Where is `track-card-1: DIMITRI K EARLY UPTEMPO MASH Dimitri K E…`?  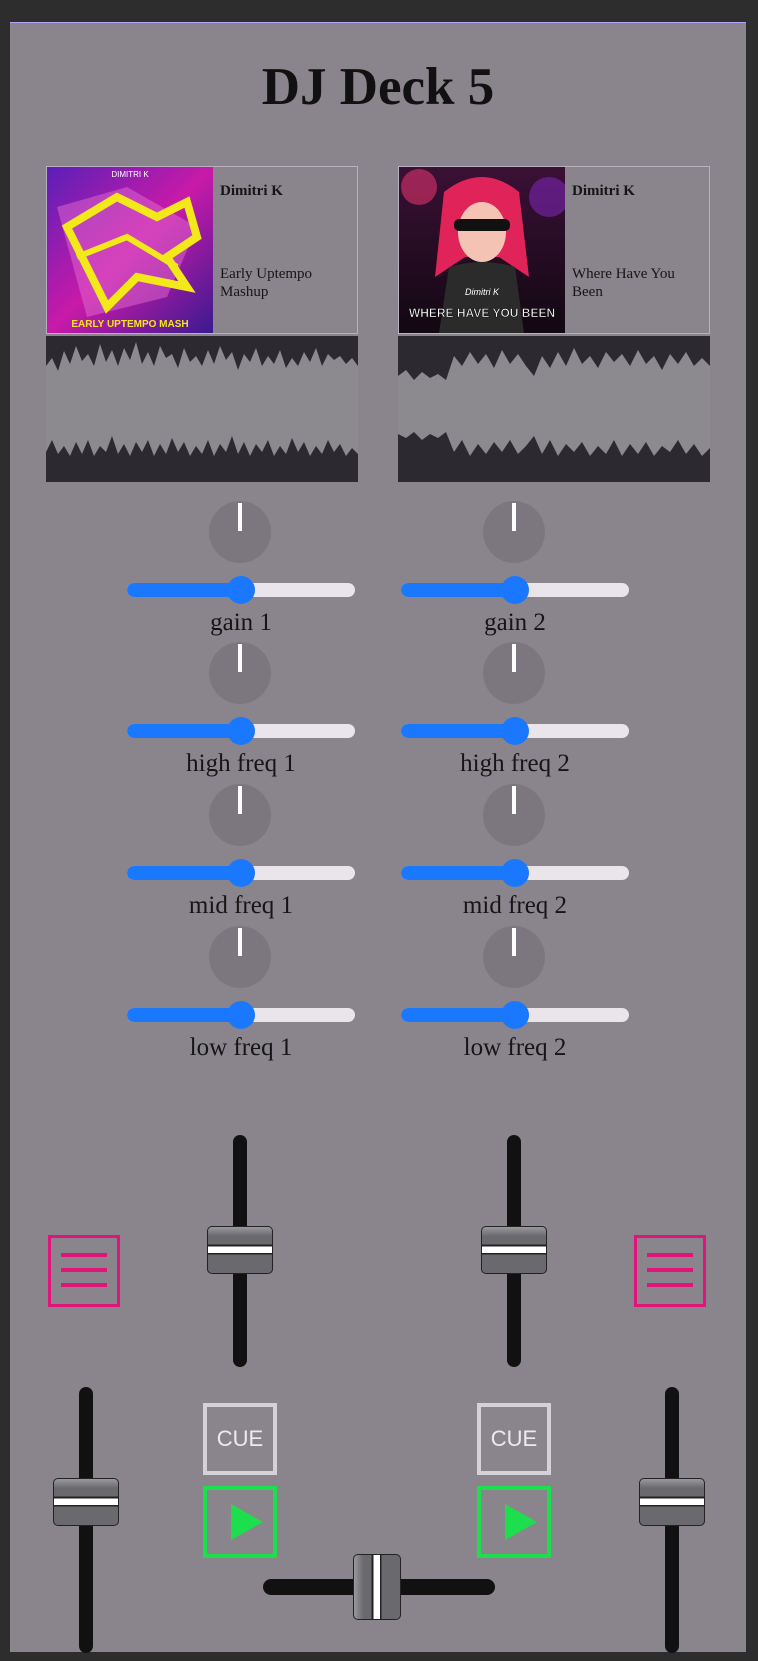
track-card-1: DIMITRI K EARLY UPTEMPO MASH Dimitri K E… is located at coordinates (202, 250).